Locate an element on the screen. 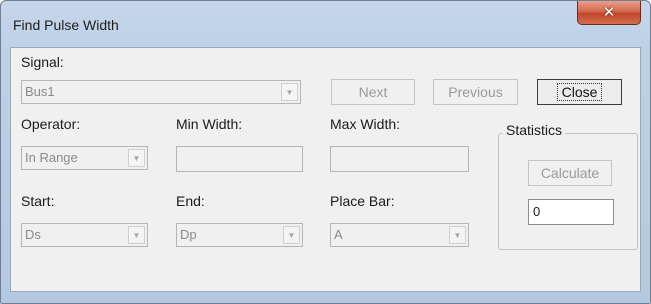  close-icon: ✕ is located at coordinates (609, 12).